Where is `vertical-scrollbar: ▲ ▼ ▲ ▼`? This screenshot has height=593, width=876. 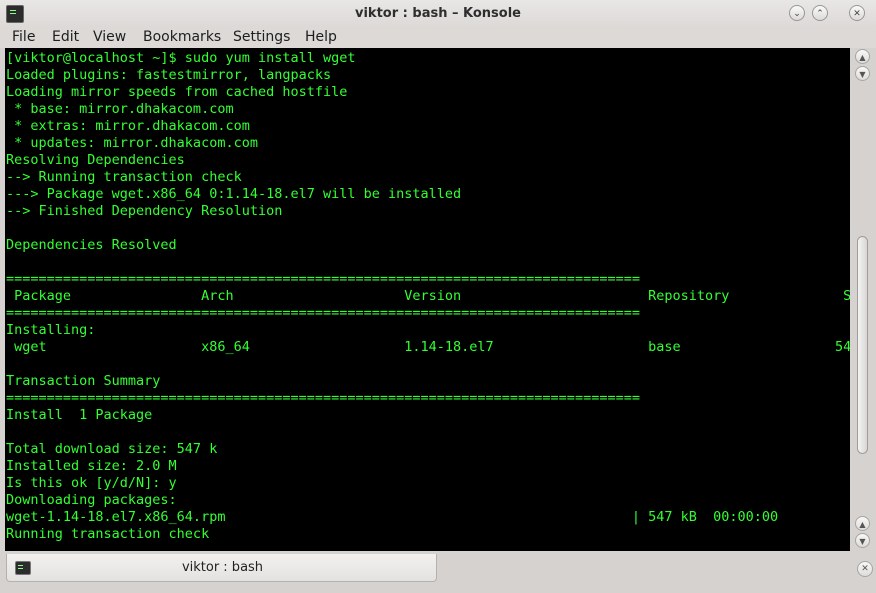 vertical-scrollbar: ▲ ▼ ▲ ▼ is located at coordinates (862, 299).